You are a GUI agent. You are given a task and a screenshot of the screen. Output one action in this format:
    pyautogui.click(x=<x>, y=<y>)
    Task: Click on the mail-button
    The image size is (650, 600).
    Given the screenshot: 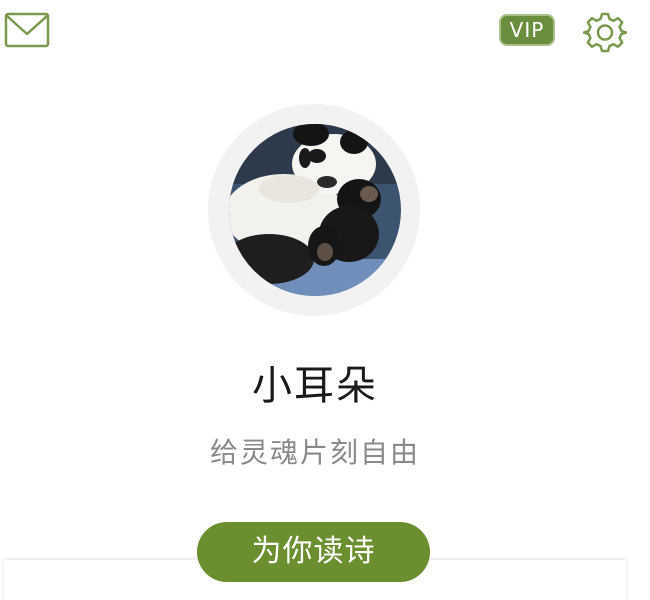 What is the action you would take?
    pyautogui.click(x=27, y=30)
    